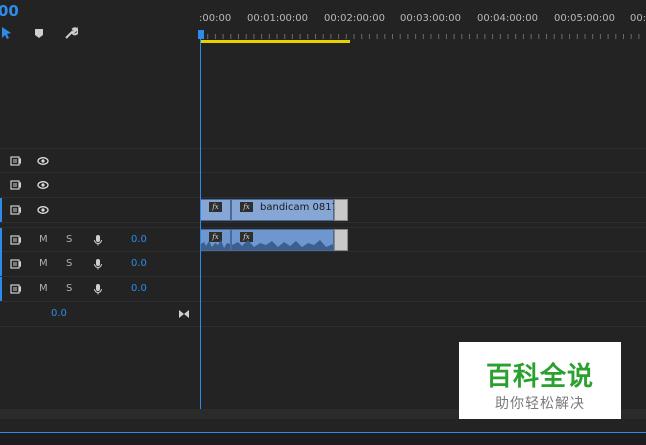 The height and width of the screenshot is (445, 646). I want to click on playhead-handle, so click(201, 34).